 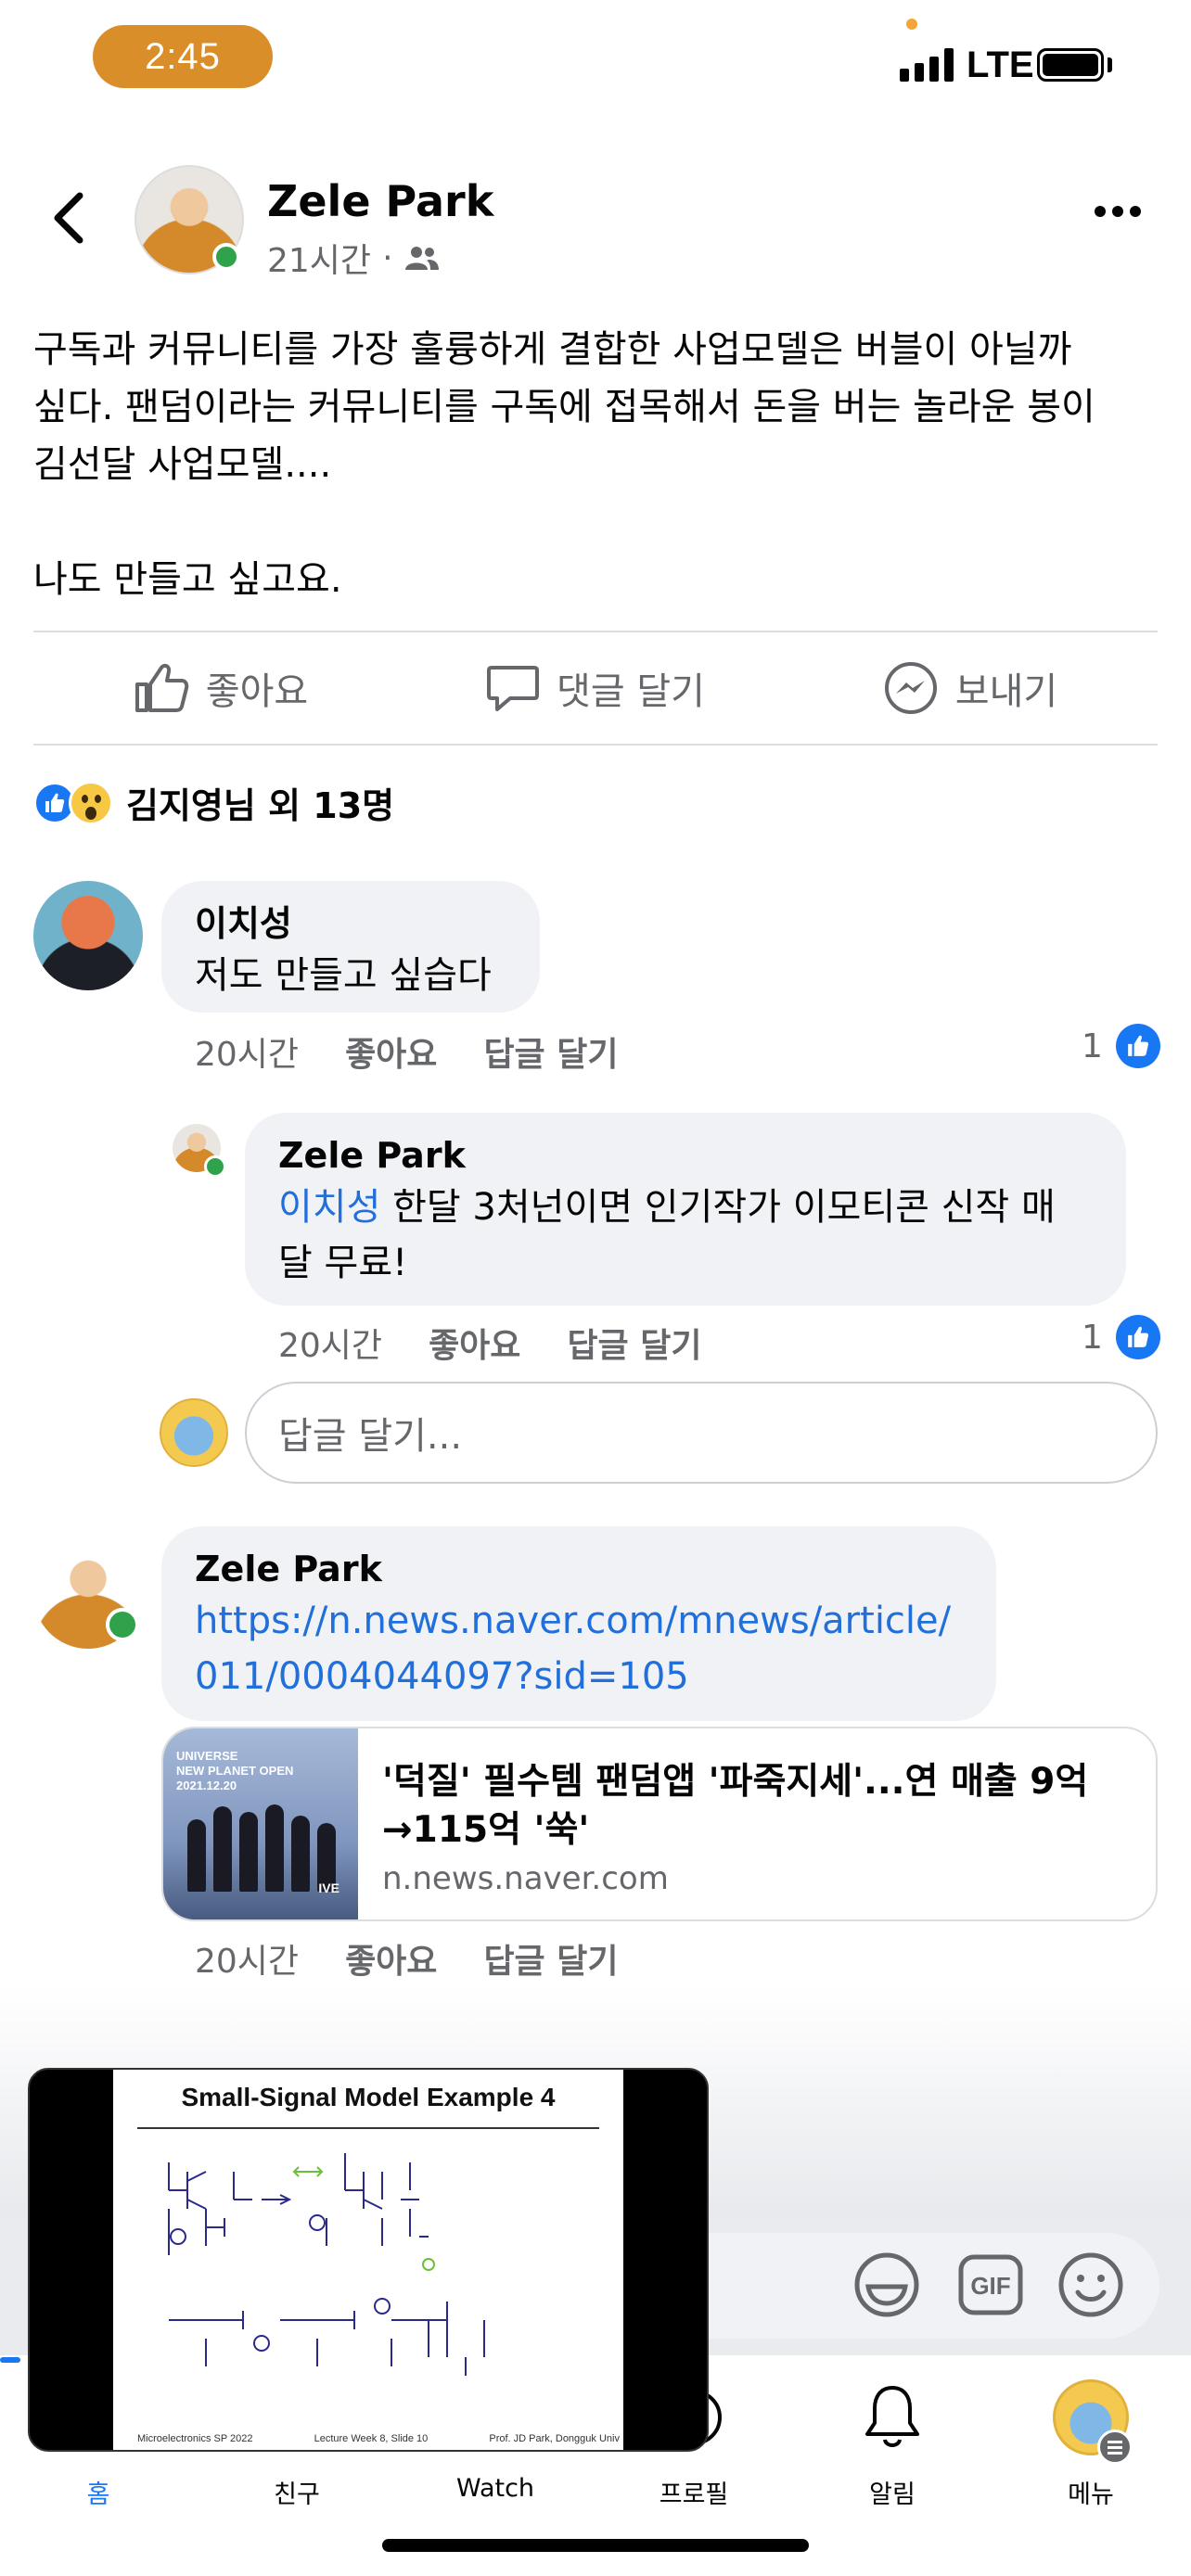 I want to click on sticker-icon, so click(x=887, y=2285).